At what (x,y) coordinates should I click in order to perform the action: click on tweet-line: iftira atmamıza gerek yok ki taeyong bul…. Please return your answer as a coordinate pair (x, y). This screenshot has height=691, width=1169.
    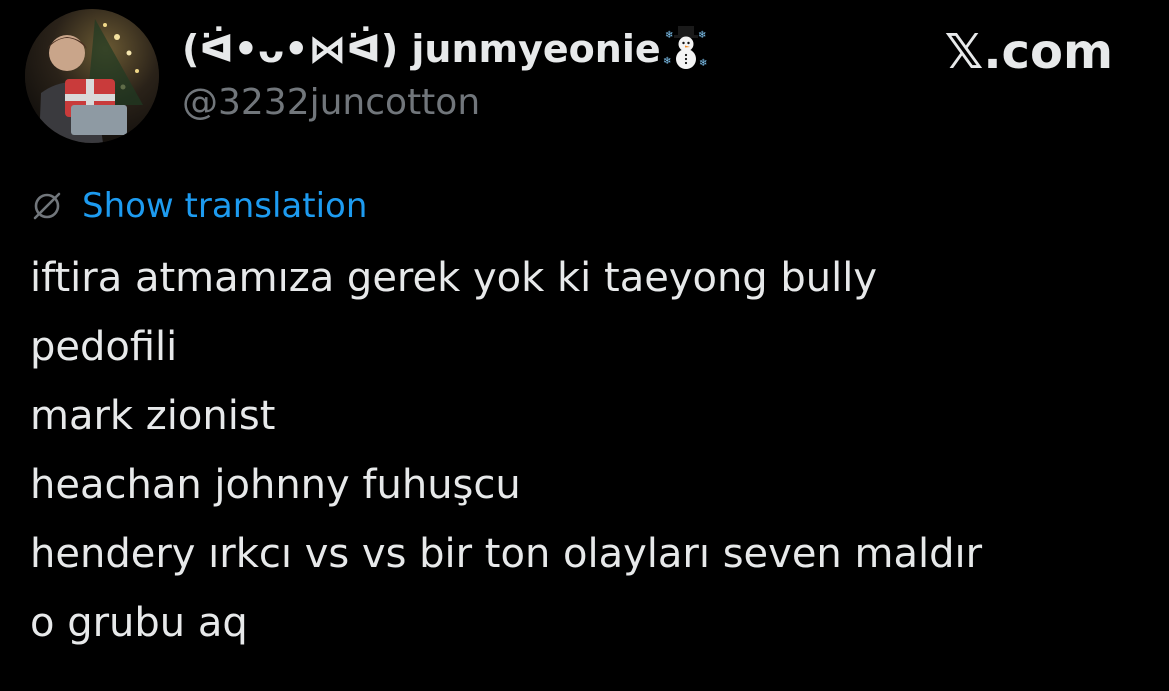
    Looking at the image, I should click on (454, 278).